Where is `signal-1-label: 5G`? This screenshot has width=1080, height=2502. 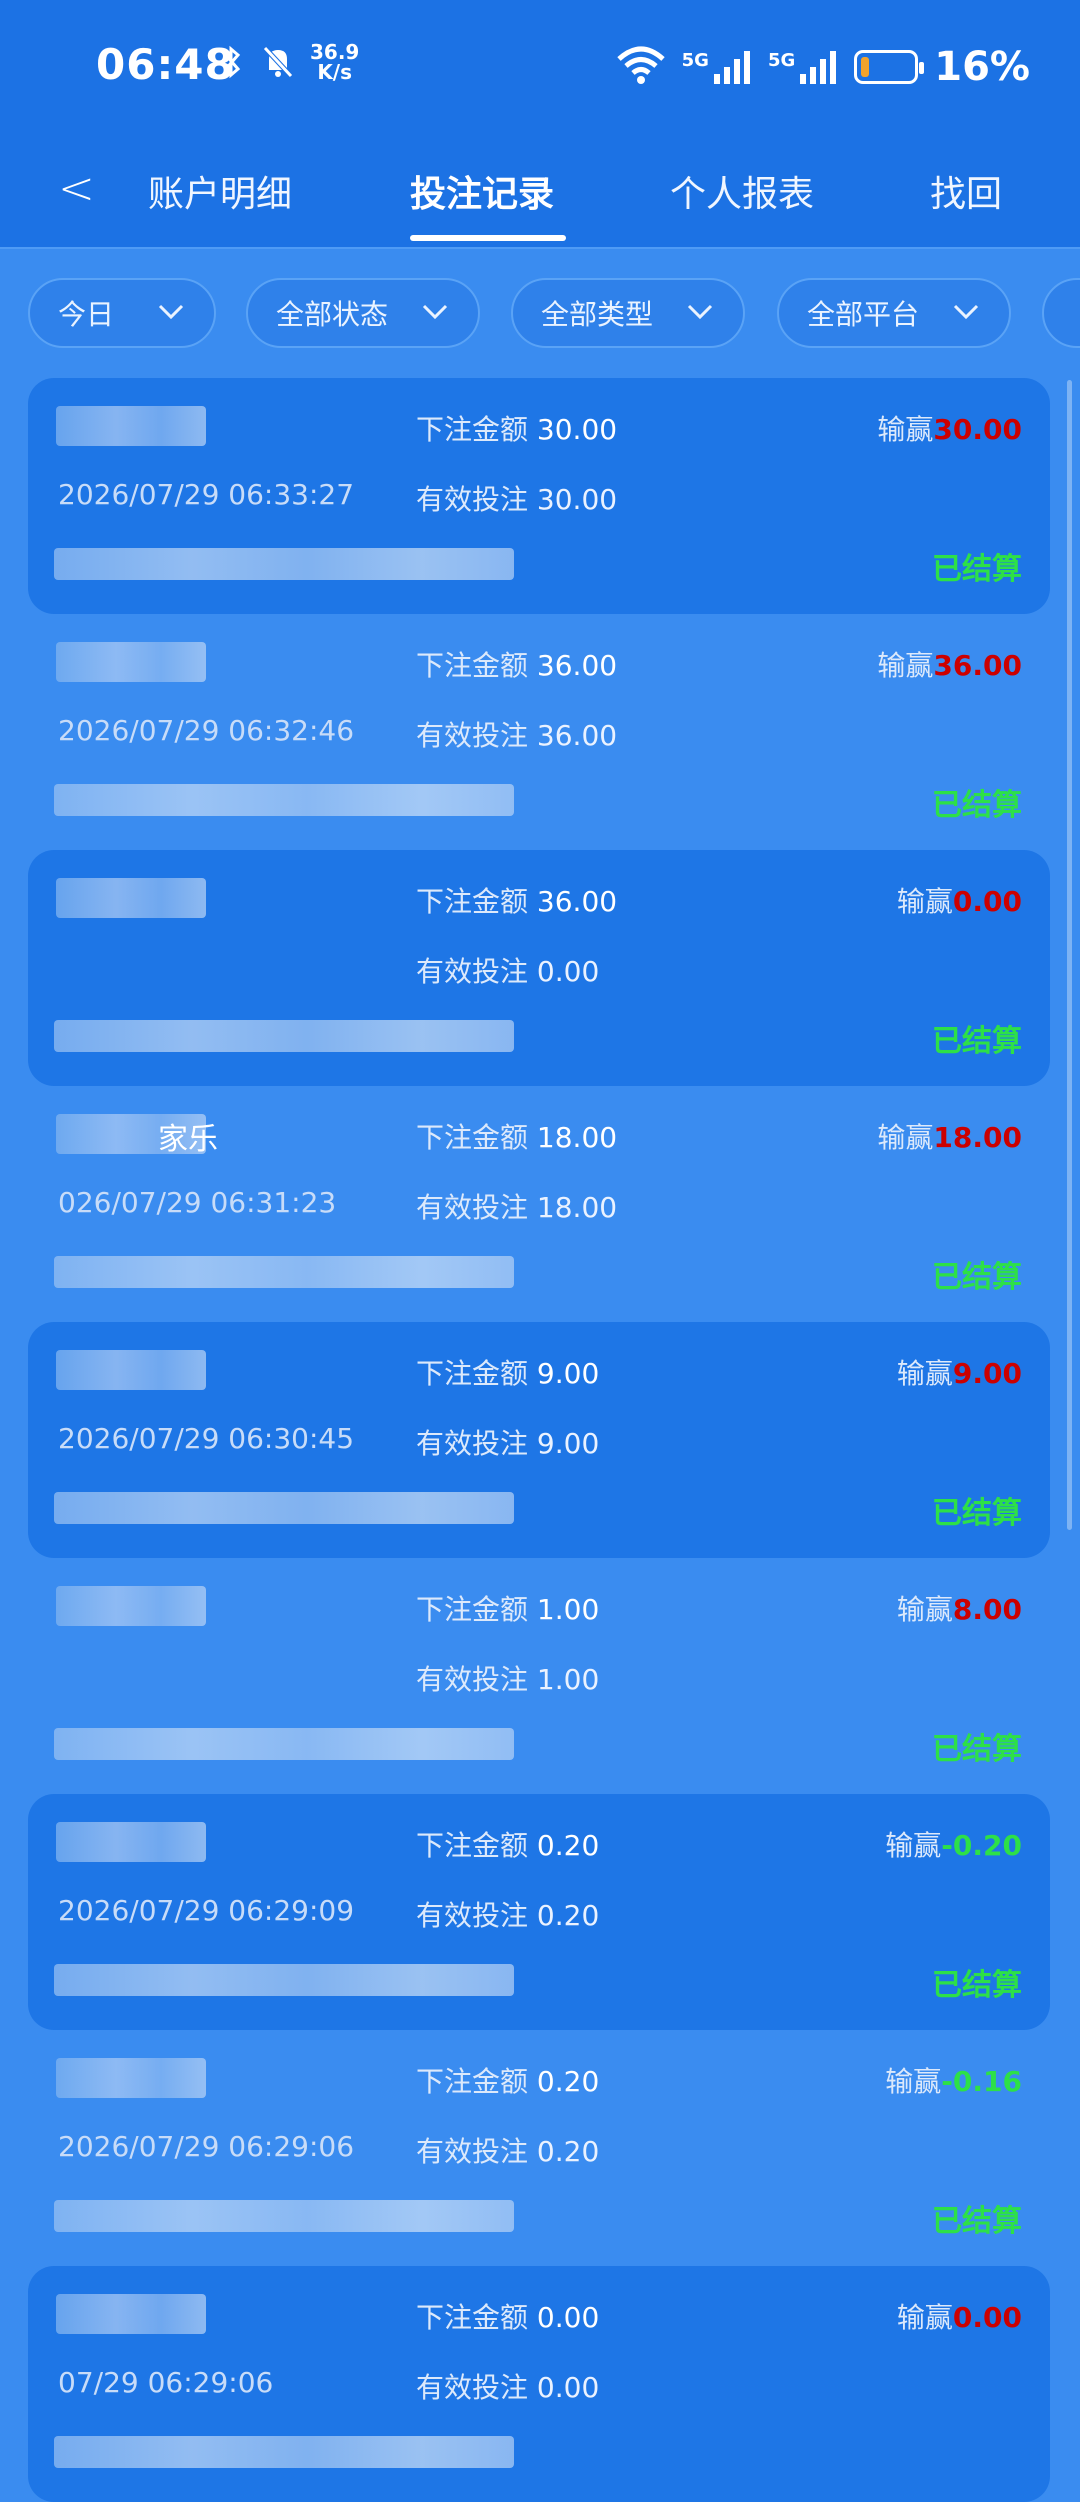 signal-1-label: 5G is located at coordinates (695, 60).